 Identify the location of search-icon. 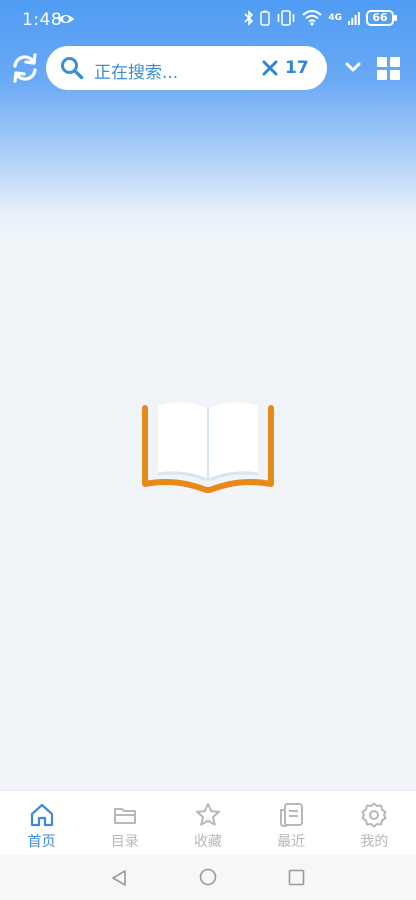
(72, 68).